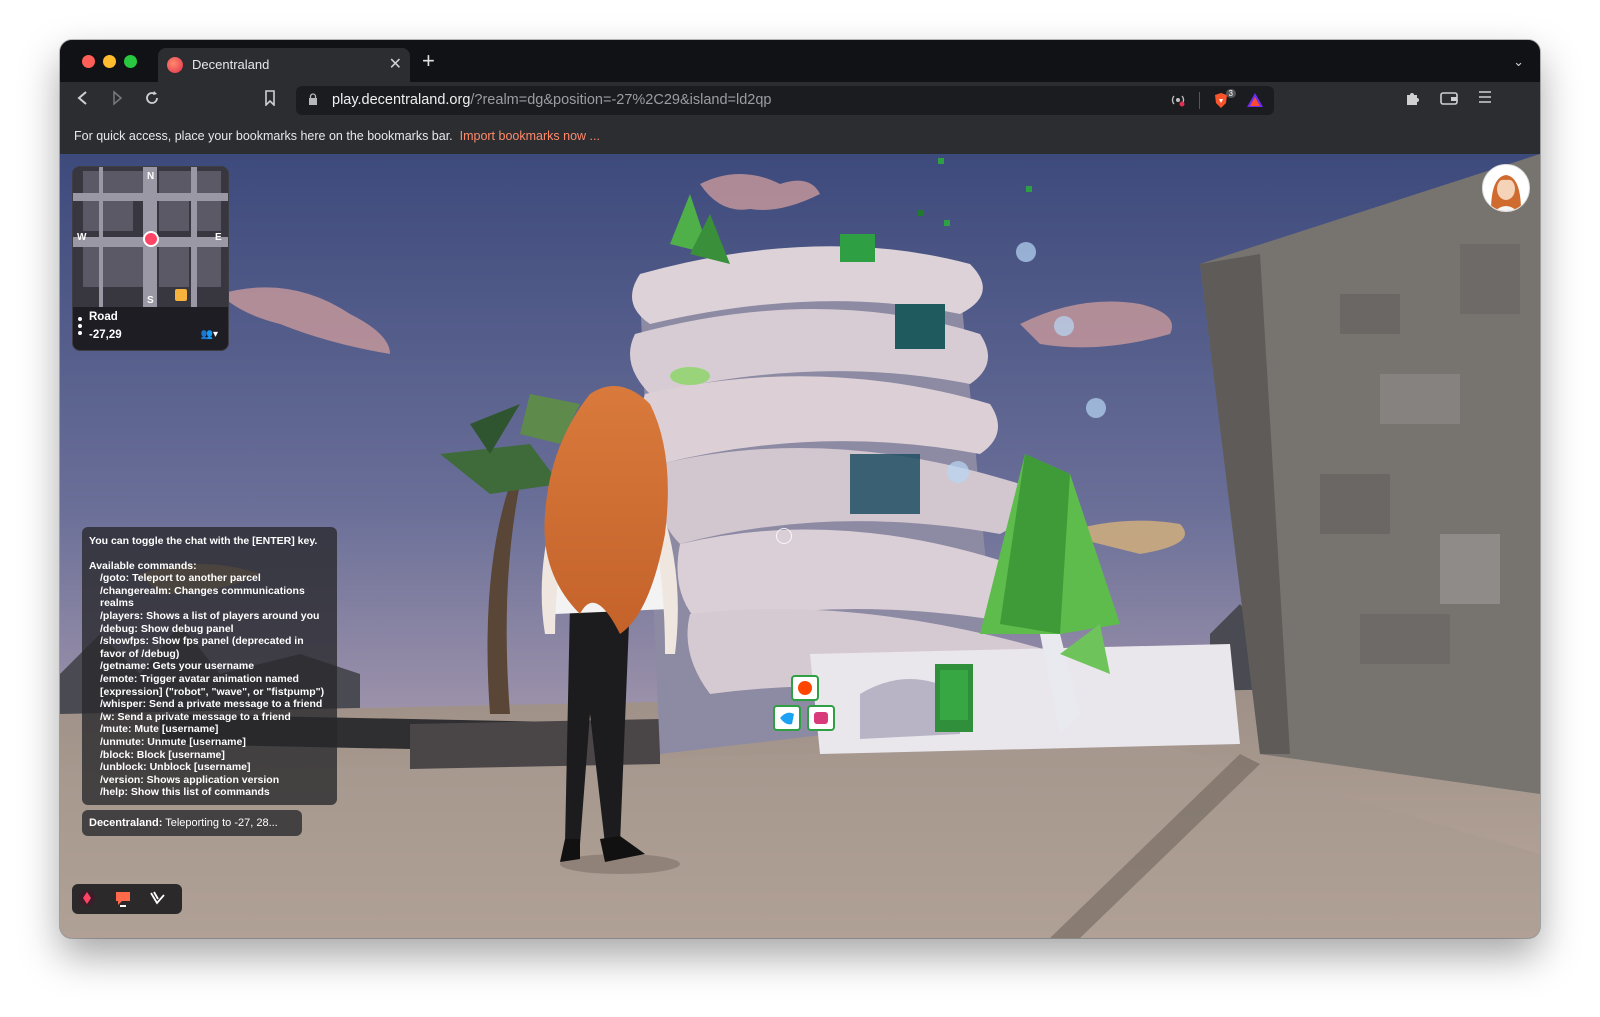  Describe the element at coordinates (1506, 193) in the screenshot. I see `avatar-portrait` at that location.